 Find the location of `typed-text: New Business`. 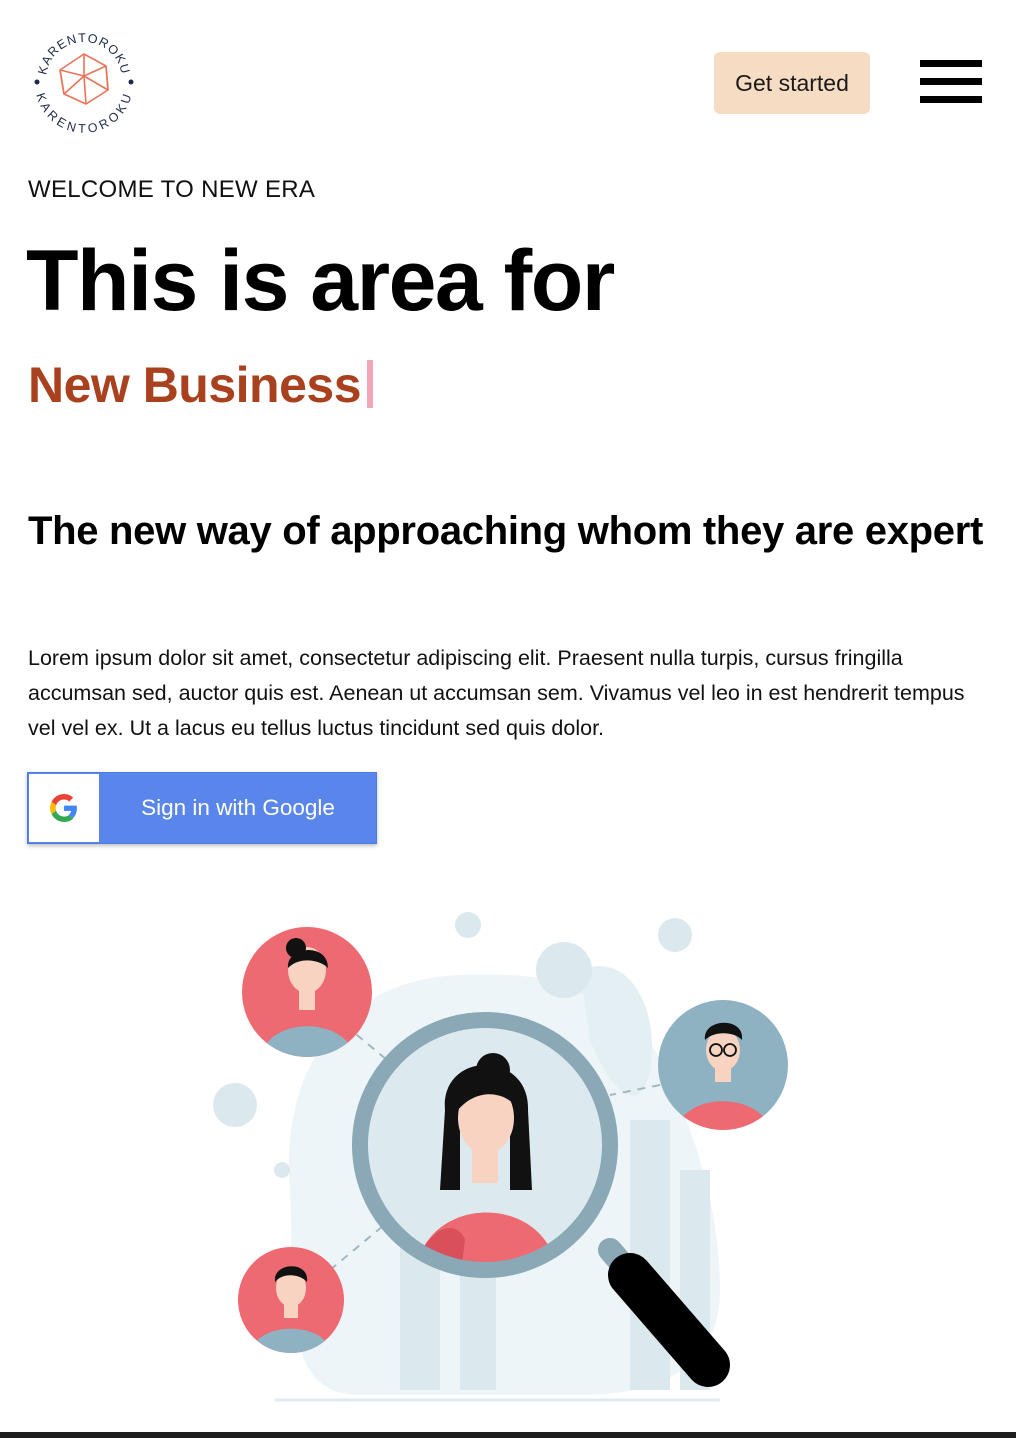

typed-text: New Business is located at coordinates (195, 385).